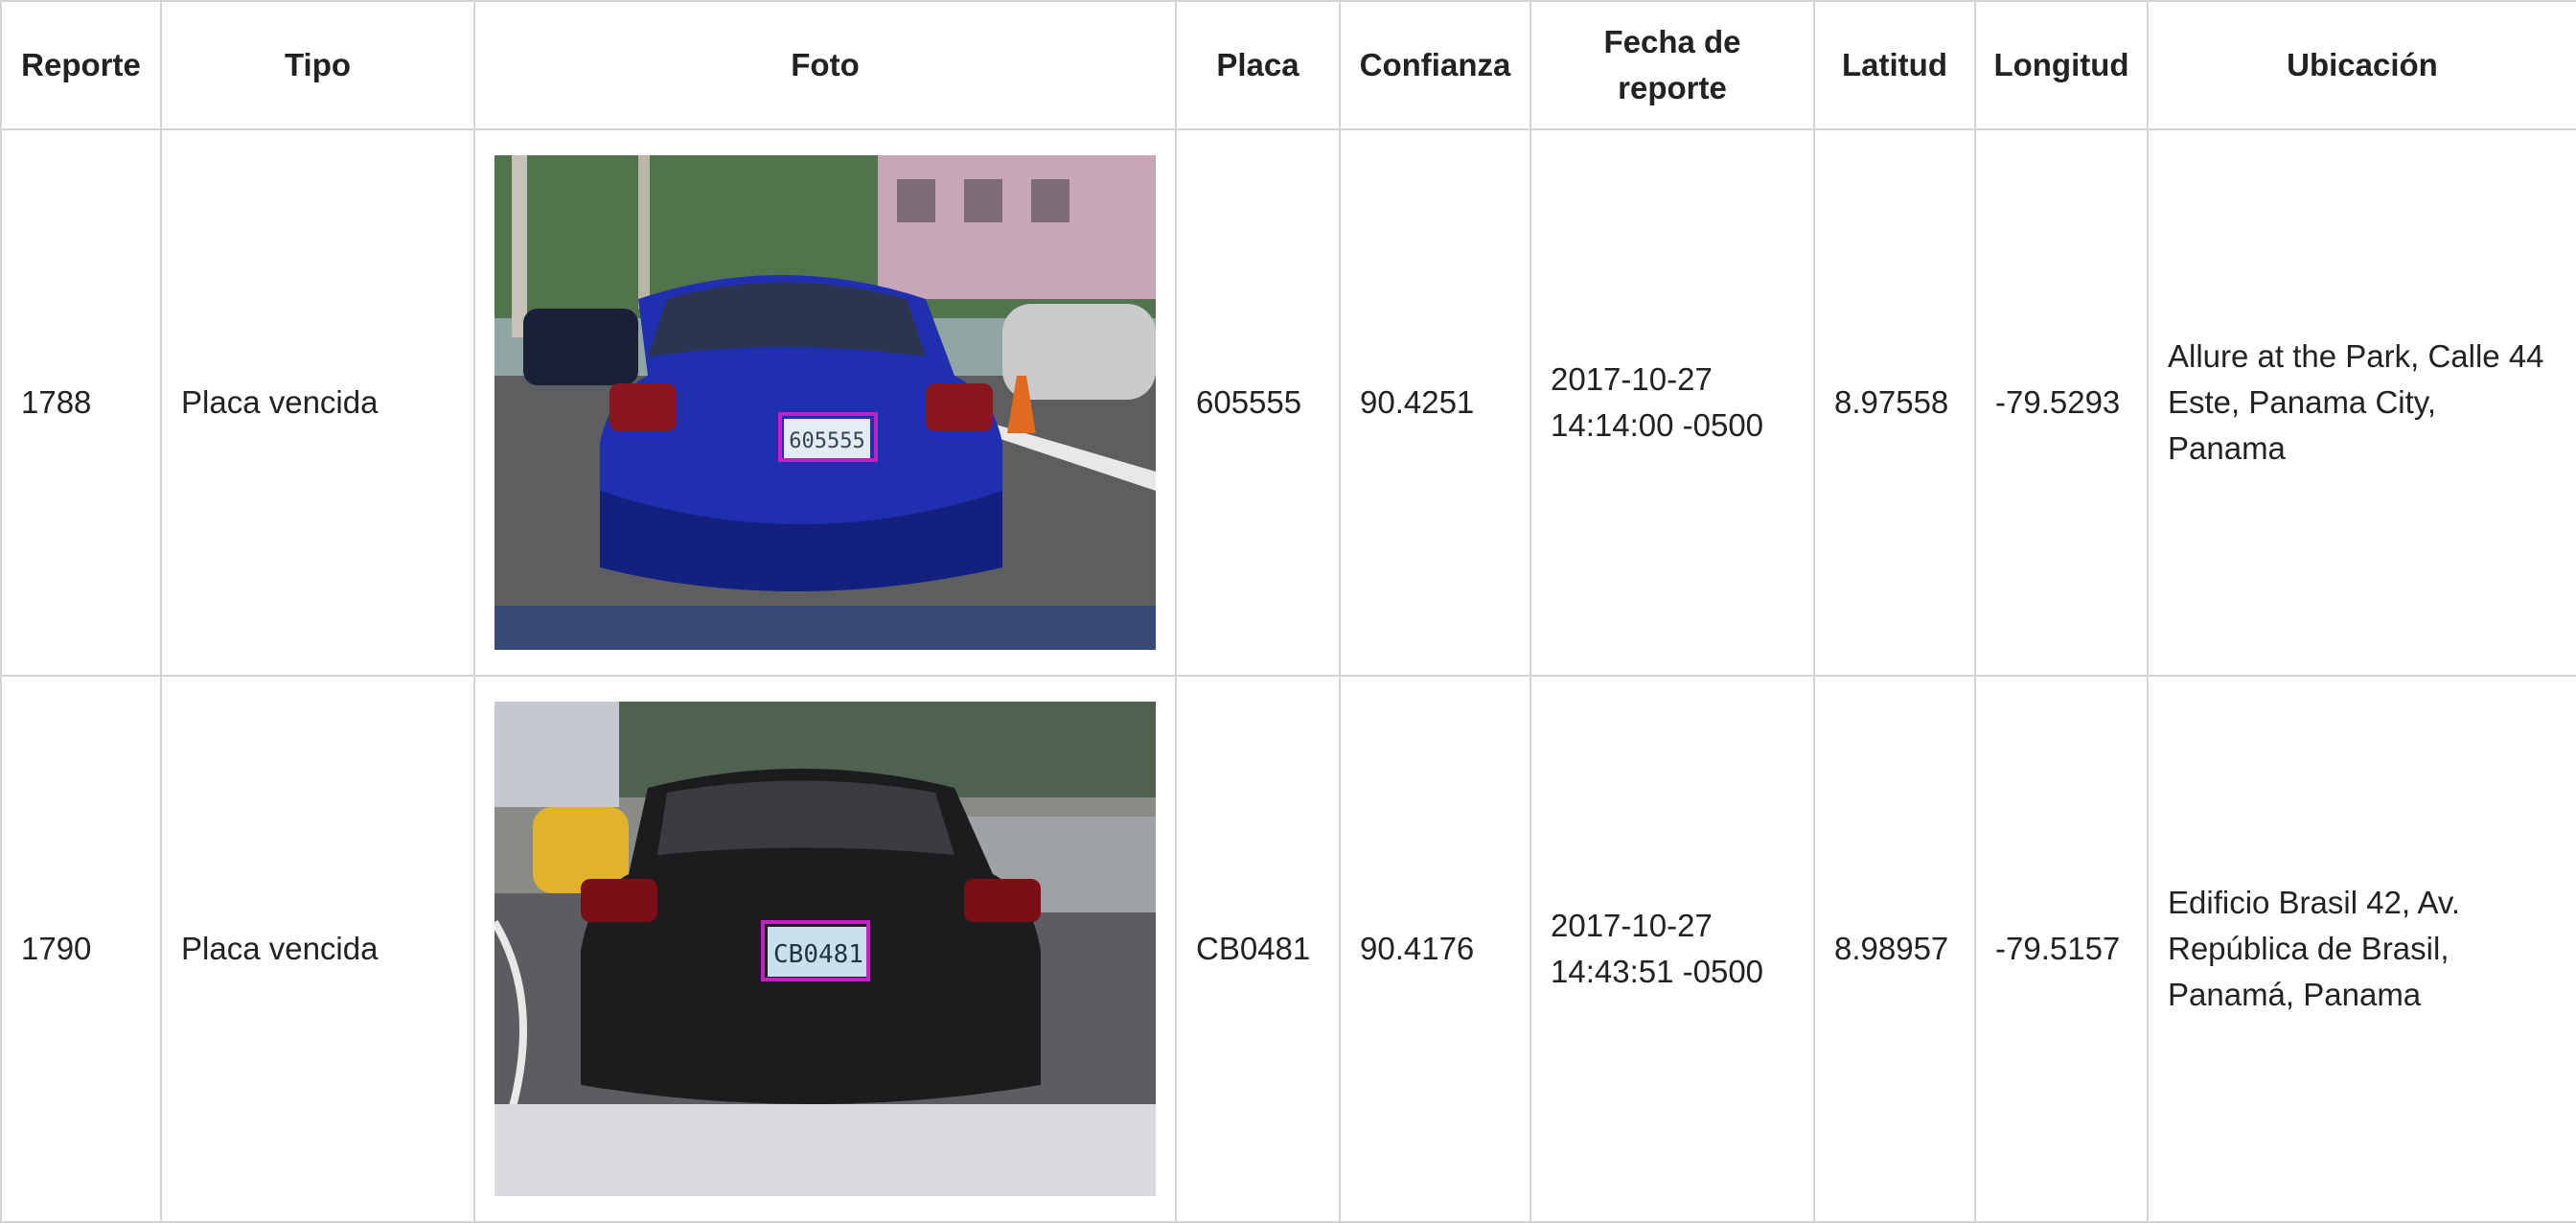 This screenshot has width=2576, height=1223. What do you see at coordinates (2061, 65) in the screenshot?
I see `header-longitud: Longitud` at bounding box center [2061, 65].